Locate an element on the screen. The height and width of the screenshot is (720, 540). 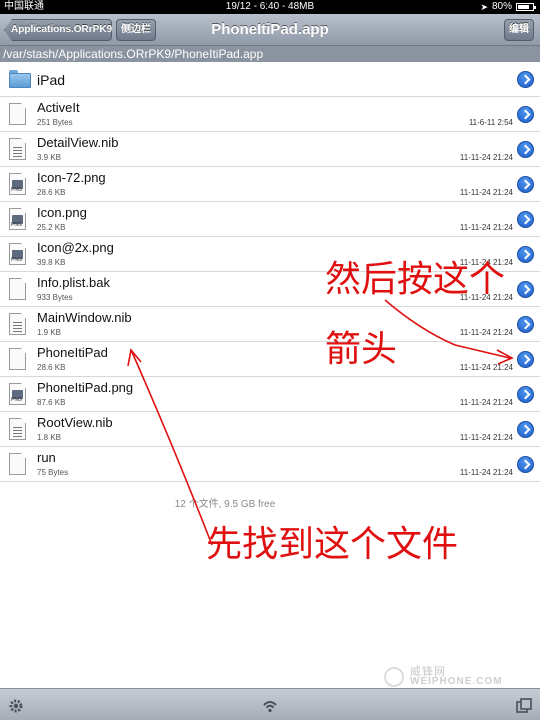
watermark-subtext: WEIPHONE.COM is located at coordinates (456, 681).